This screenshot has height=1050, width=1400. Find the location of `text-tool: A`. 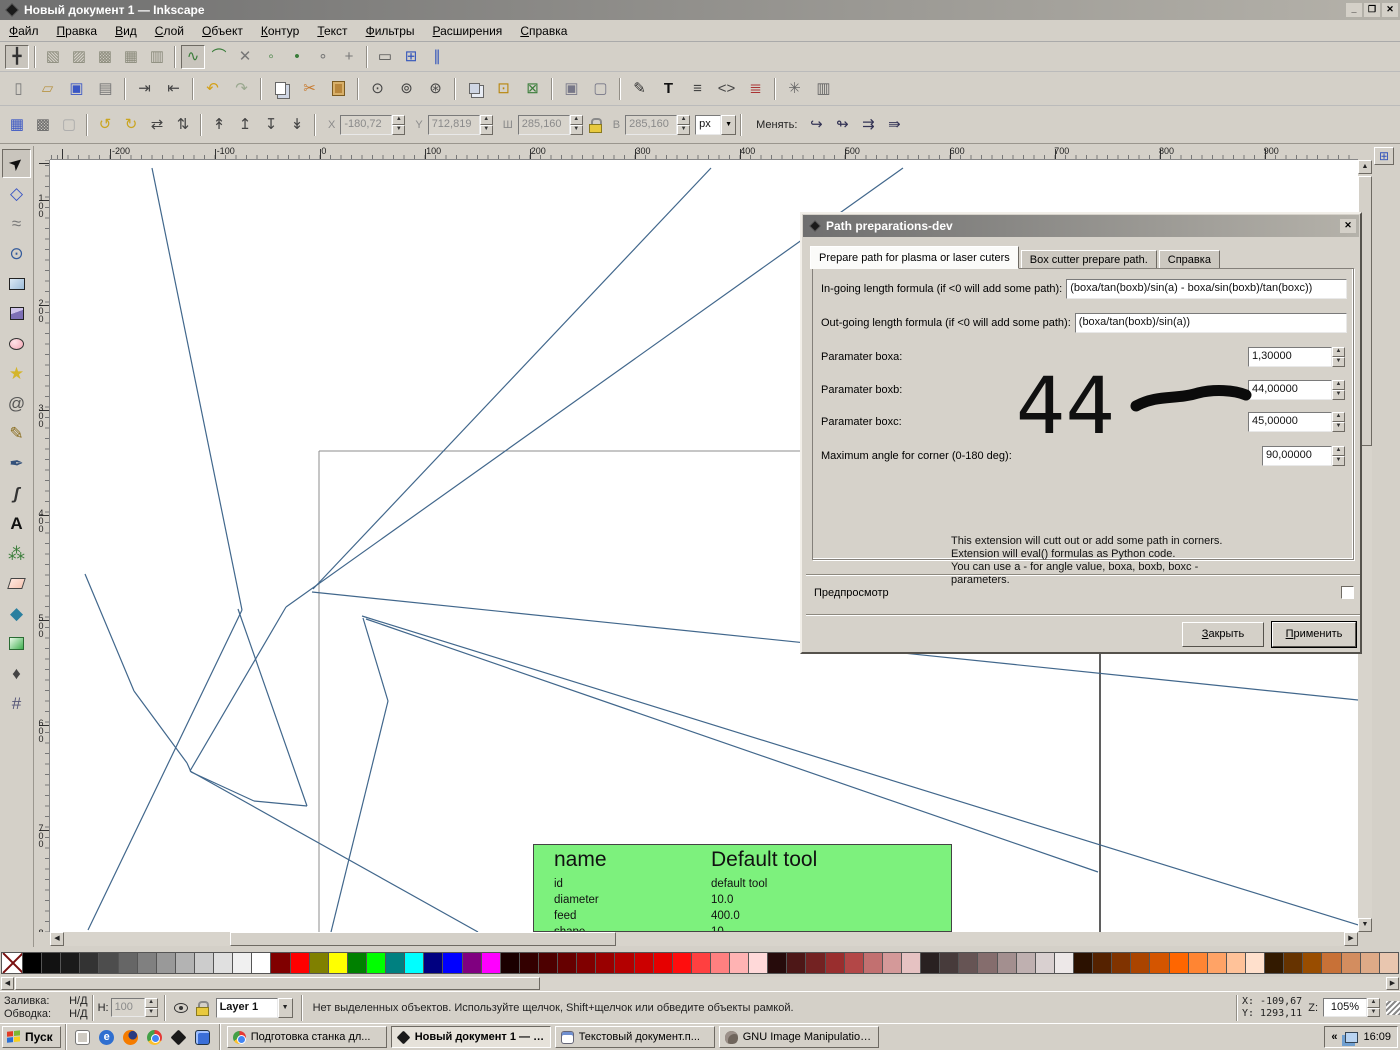

text-tool: A is located at coordinates (16, 523).